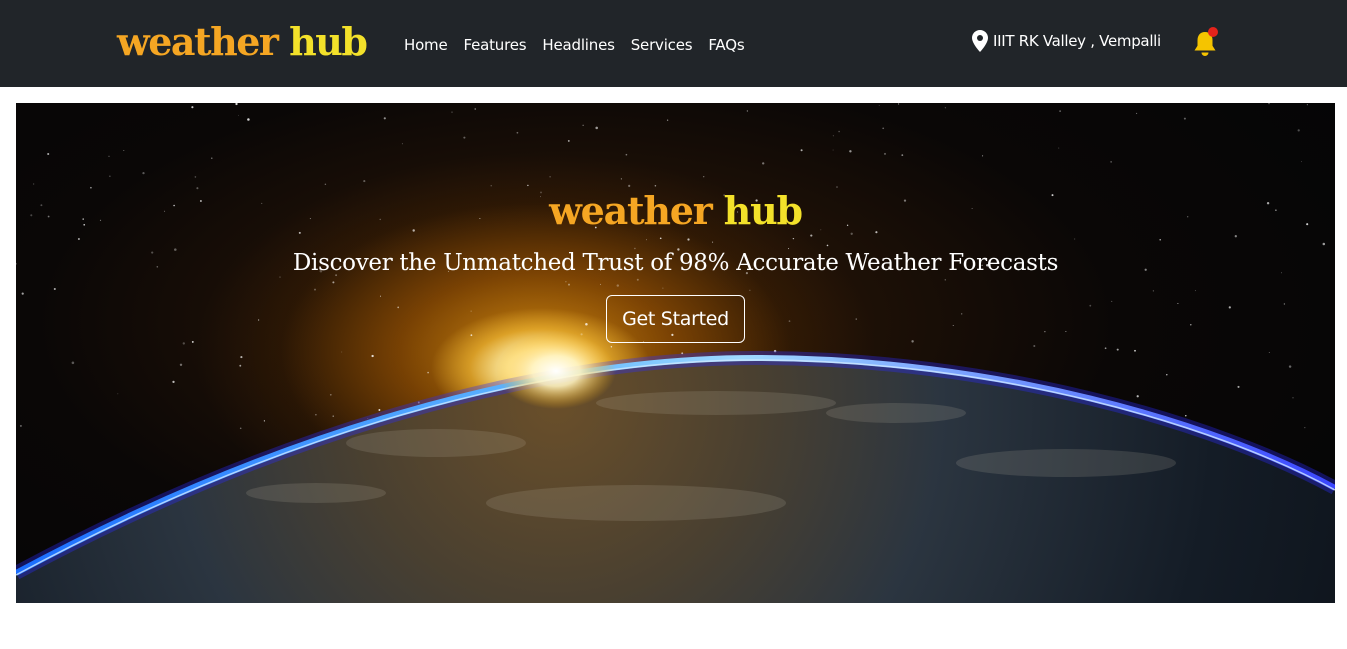 The image size is (1347, 649). Describe the element at coordinates (1213, 32) in the screenshot. I see `notification-badge` at that location.